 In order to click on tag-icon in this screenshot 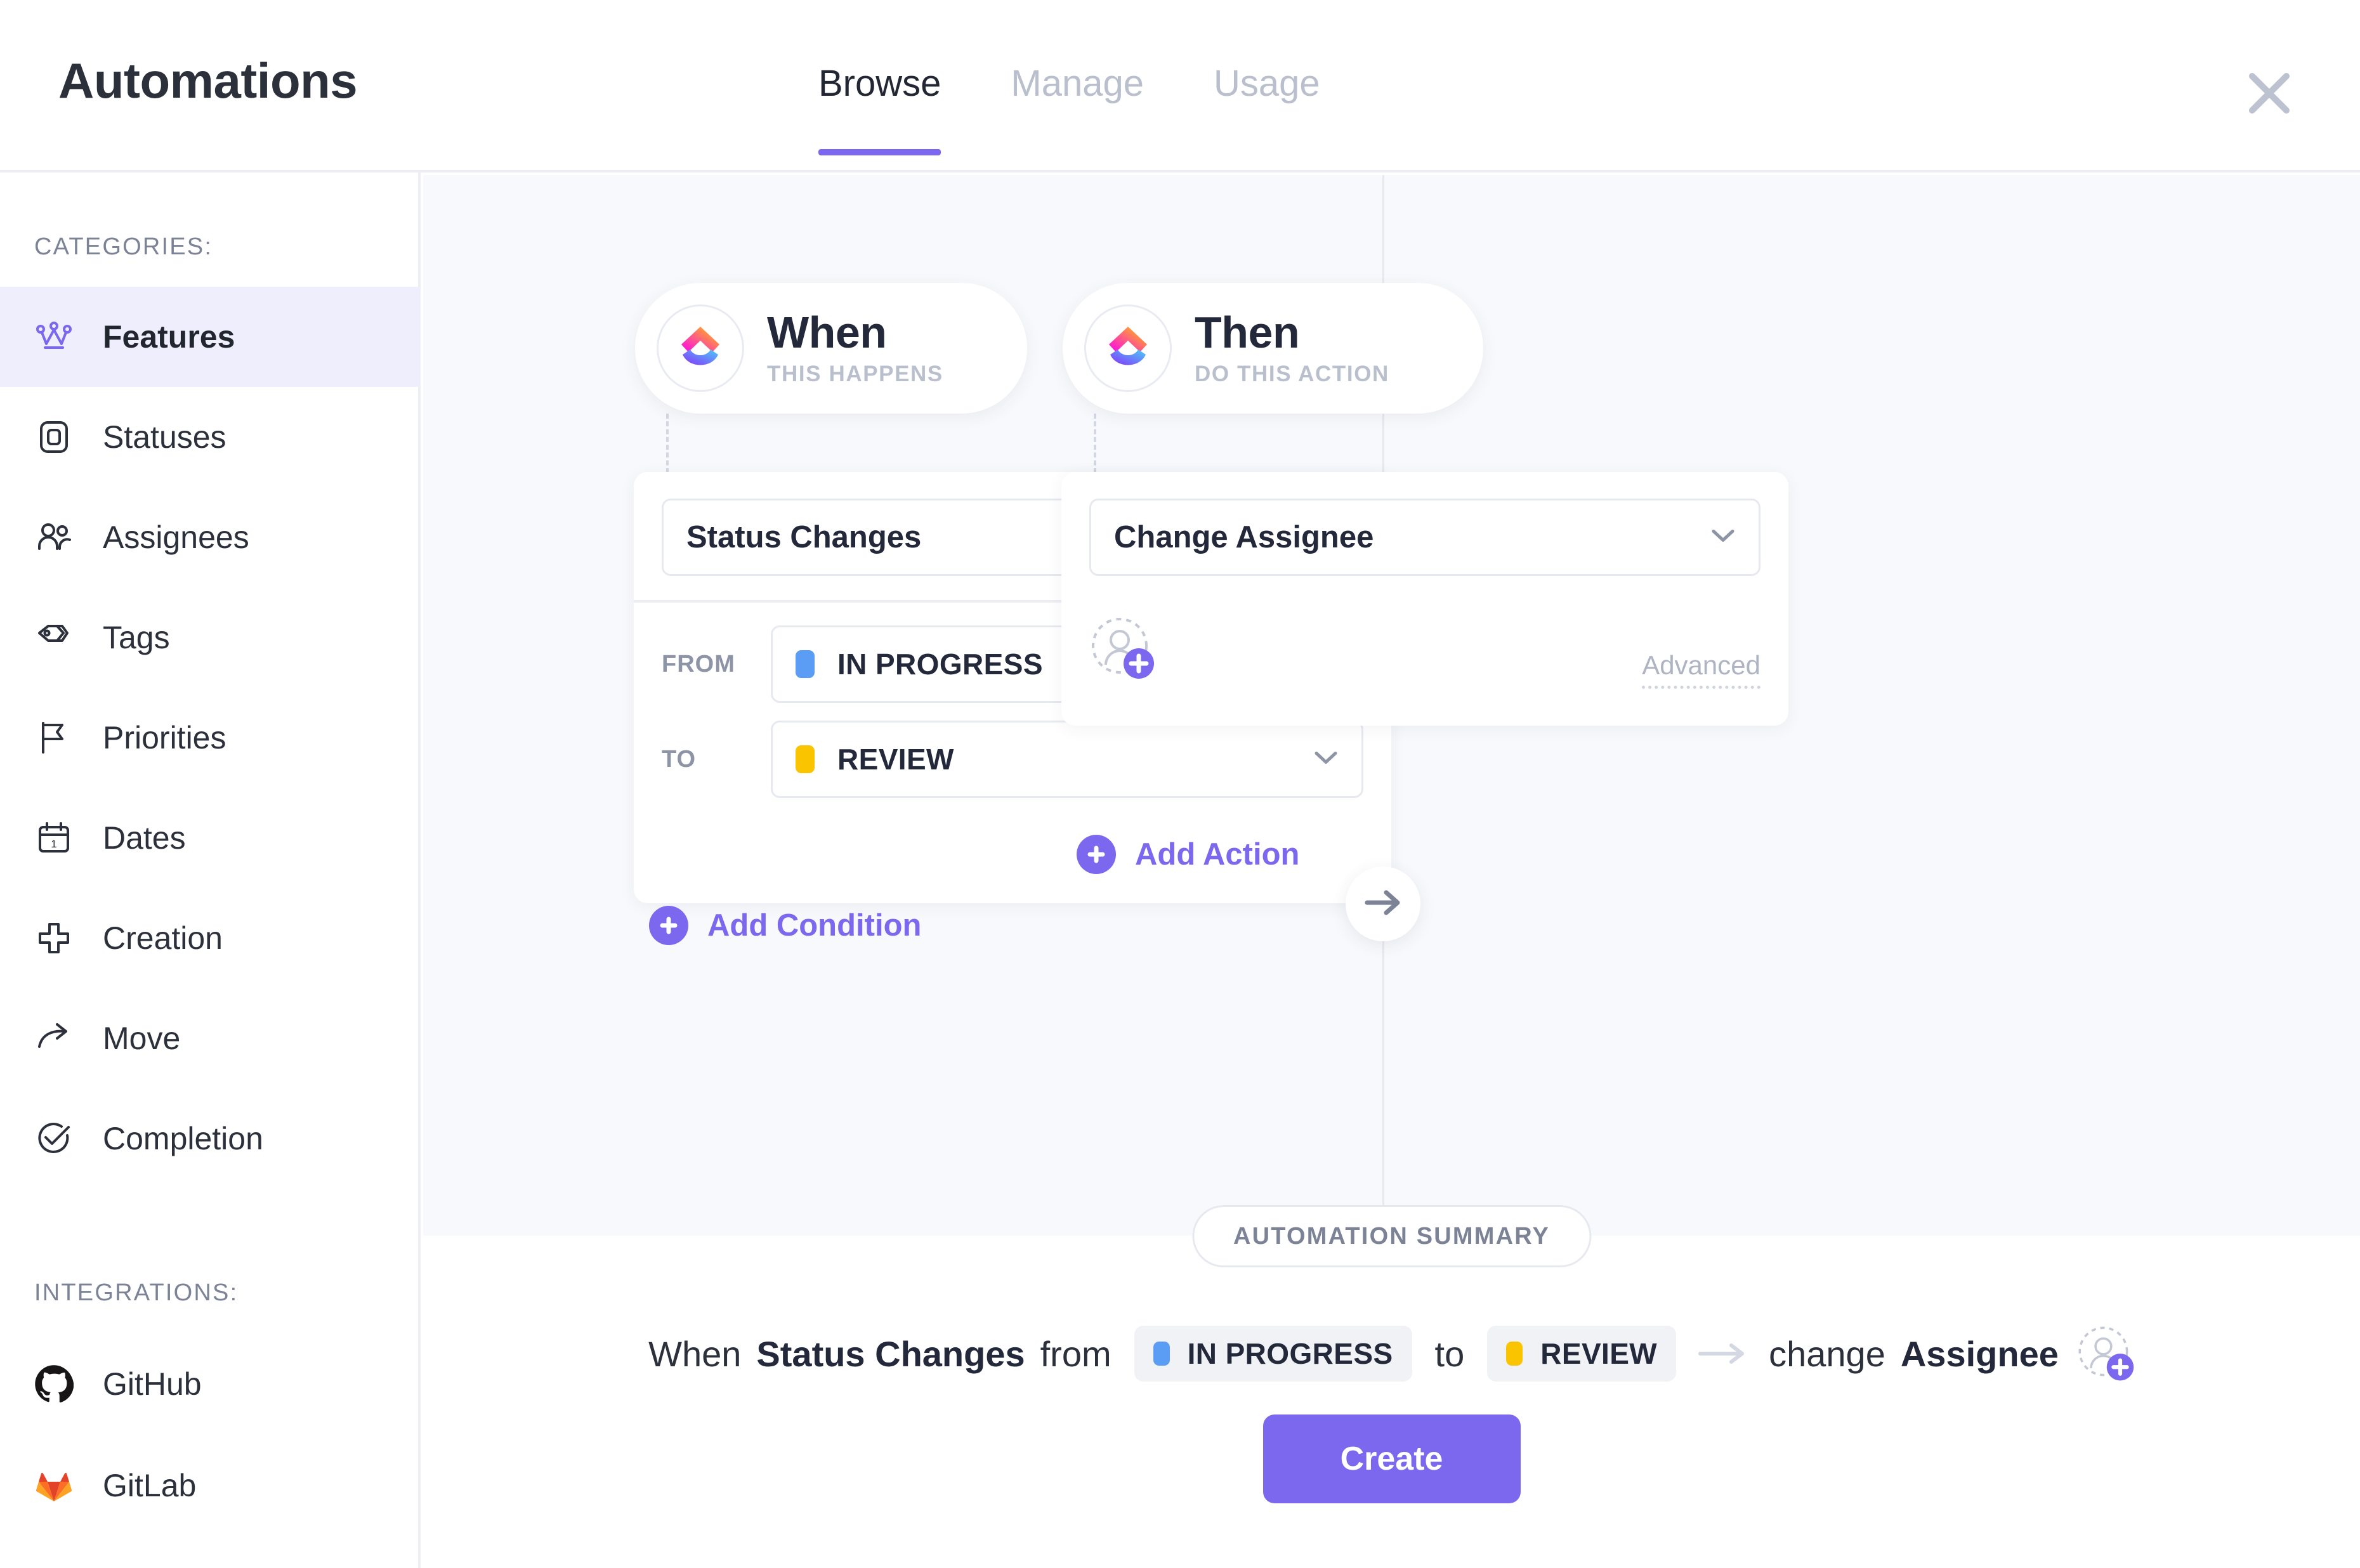, I will do `click(54, 637)`.